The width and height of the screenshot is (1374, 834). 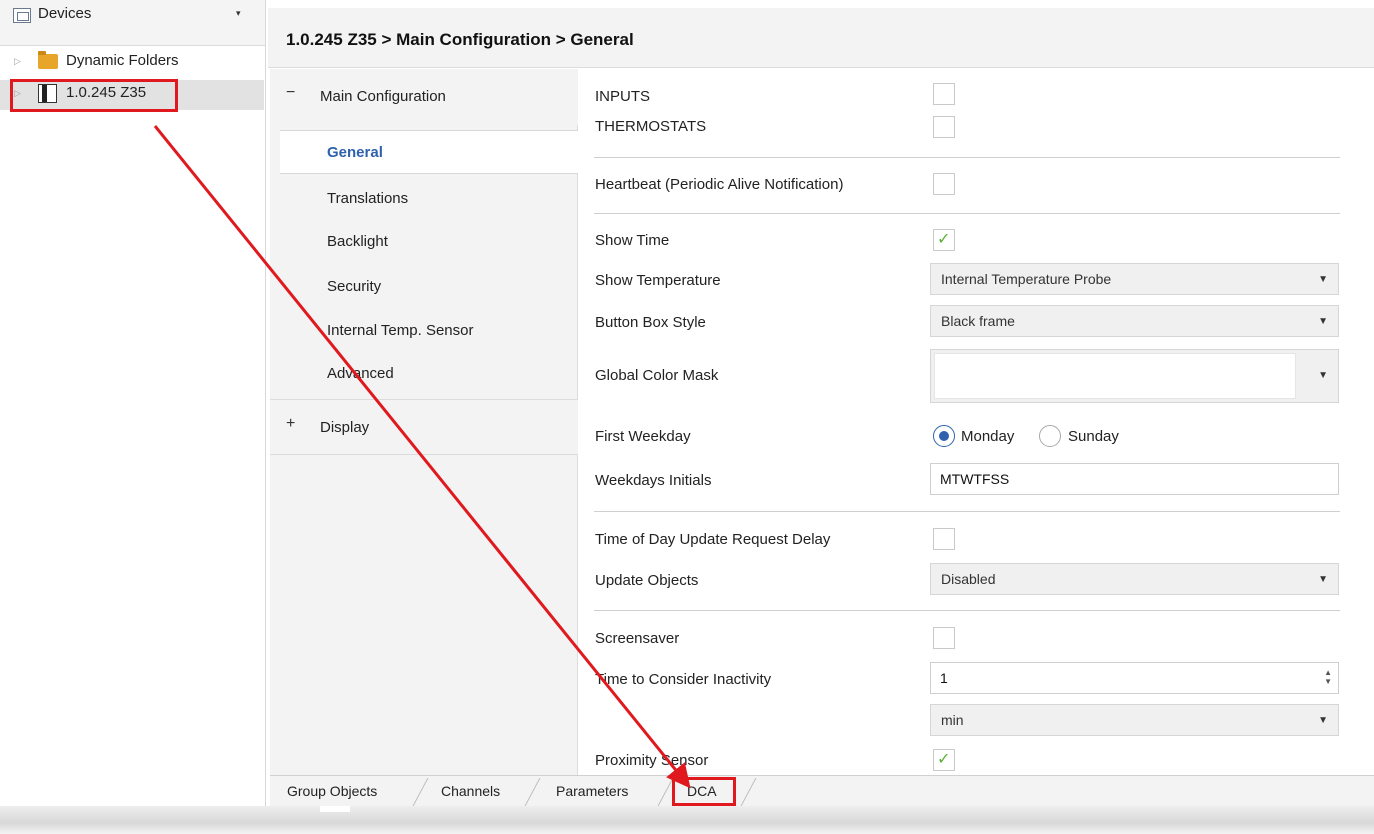 I want to click on expand-icon: +, so click(x=290, y=424).